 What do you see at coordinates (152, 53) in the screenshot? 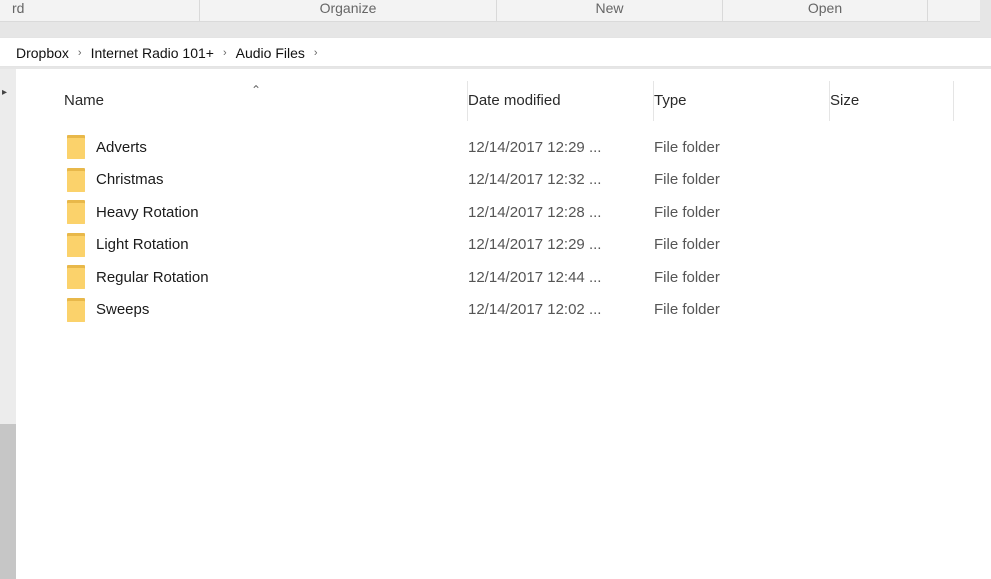
I see `breadcrumb-item-internet-radio: Internet Radio 101+` at bounding box center [152, 53].